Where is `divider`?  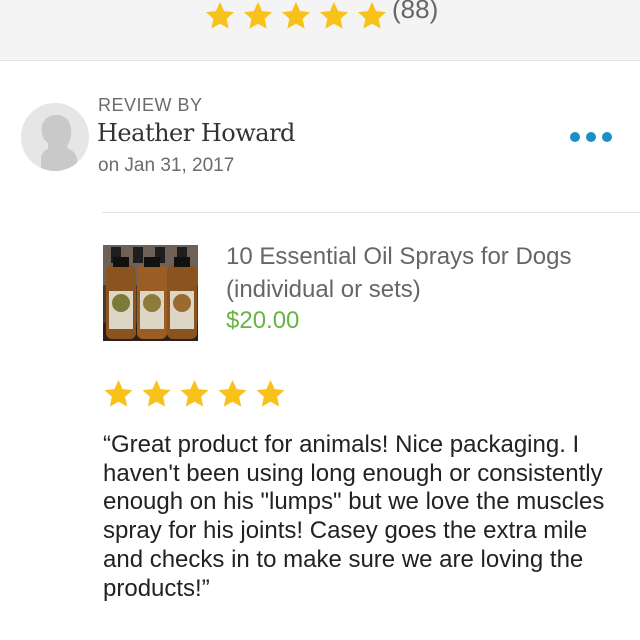
divider is located at coordinates (371, 212).